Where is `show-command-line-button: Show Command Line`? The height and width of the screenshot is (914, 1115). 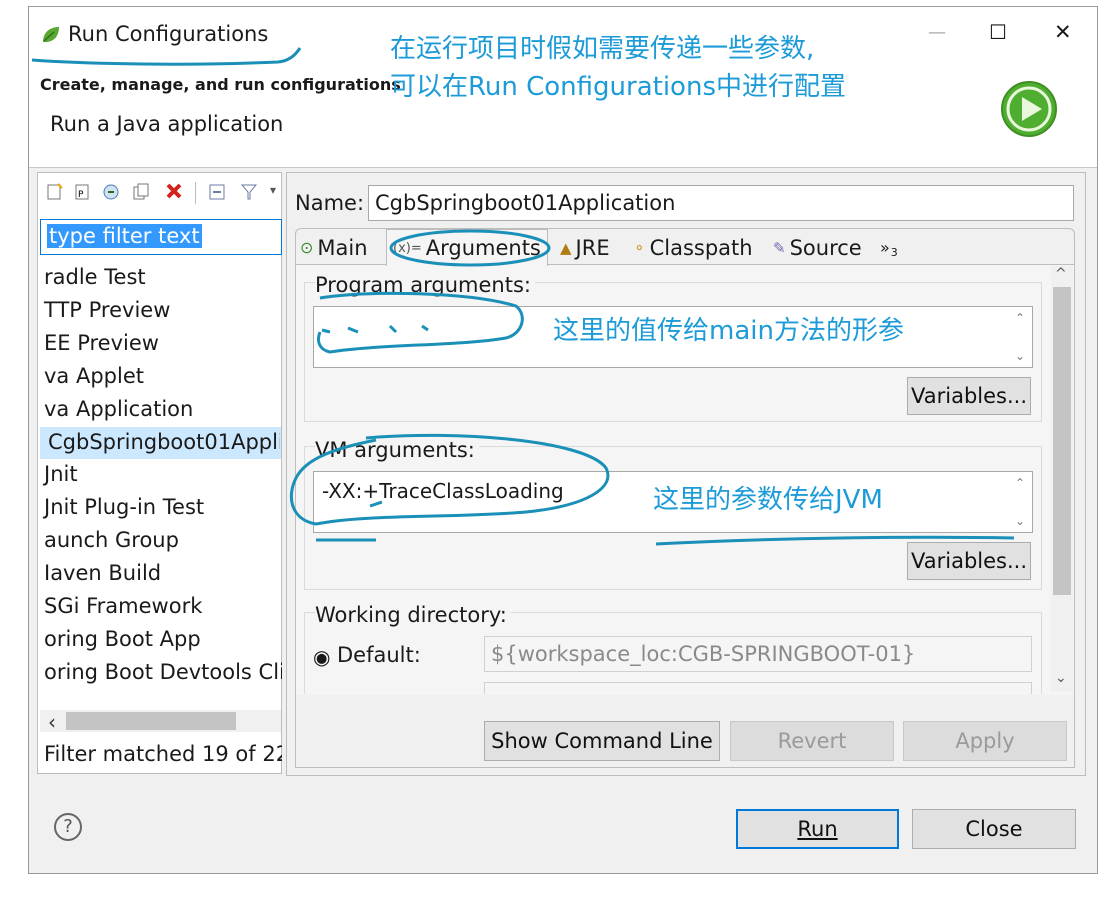
show-command-line-button: Show Command Line is located at coordinates (602, 741).